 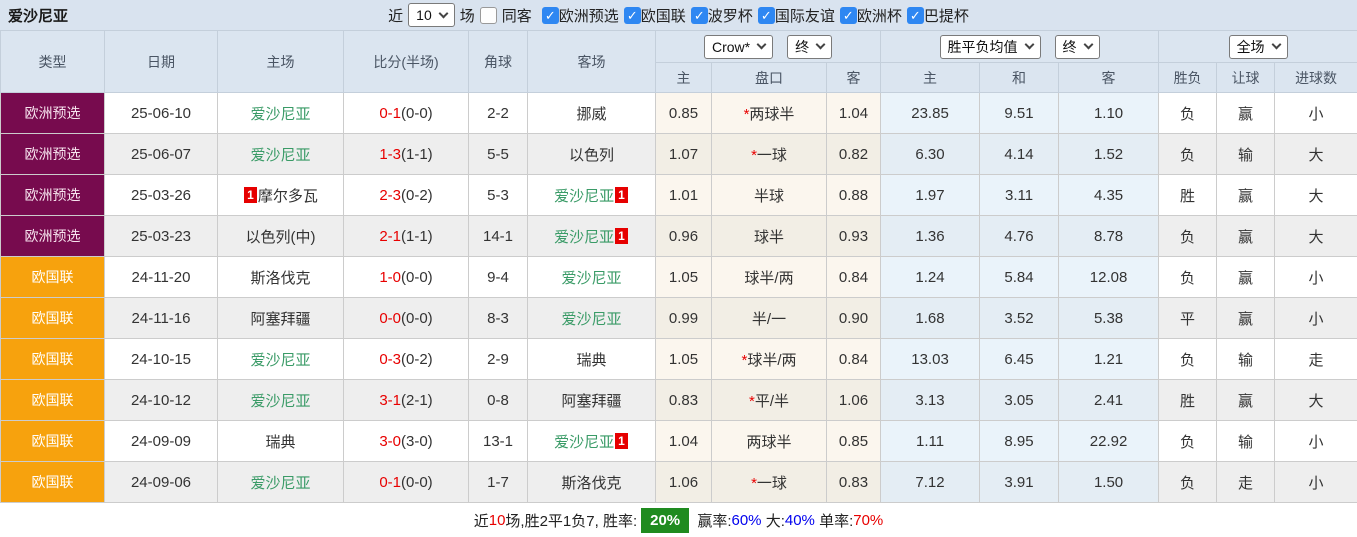 I want to click on asian-time-select: 终, so click(x=810, y=46).